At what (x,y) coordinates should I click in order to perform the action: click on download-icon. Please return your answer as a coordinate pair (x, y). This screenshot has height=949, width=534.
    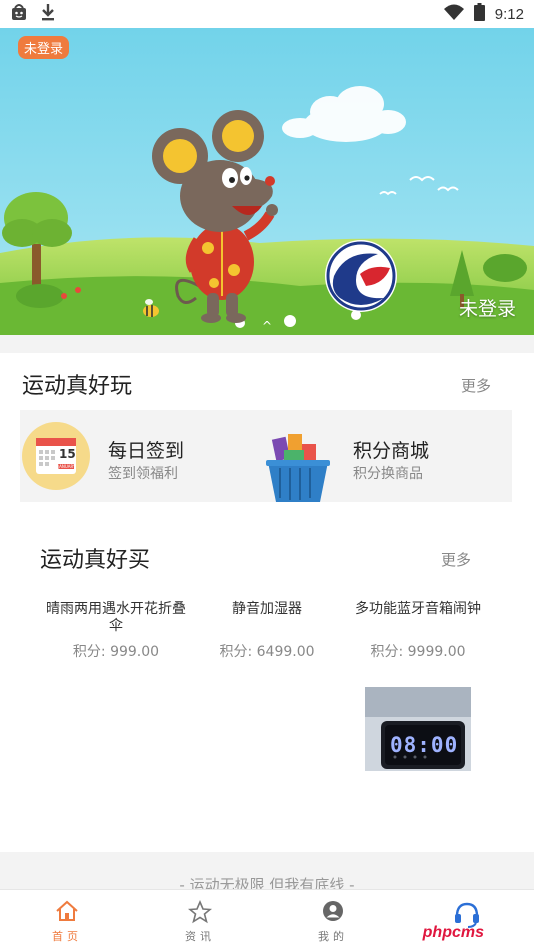
    Looking at the image, I should click on (48, 14).